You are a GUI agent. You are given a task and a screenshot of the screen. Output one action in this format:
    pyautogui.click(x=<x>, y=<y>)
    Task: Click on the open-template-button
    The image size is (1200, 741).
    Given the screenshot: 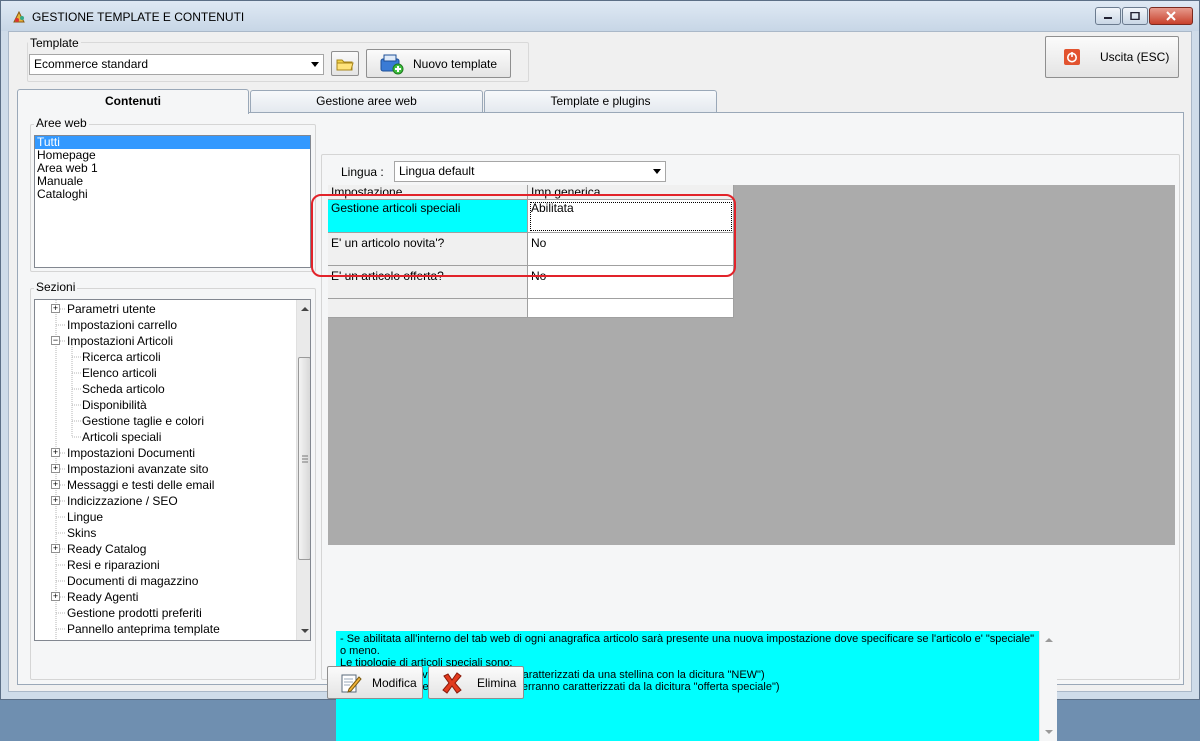 What is the action you would take?
    pyautogui.click(x=345, y=63)
    